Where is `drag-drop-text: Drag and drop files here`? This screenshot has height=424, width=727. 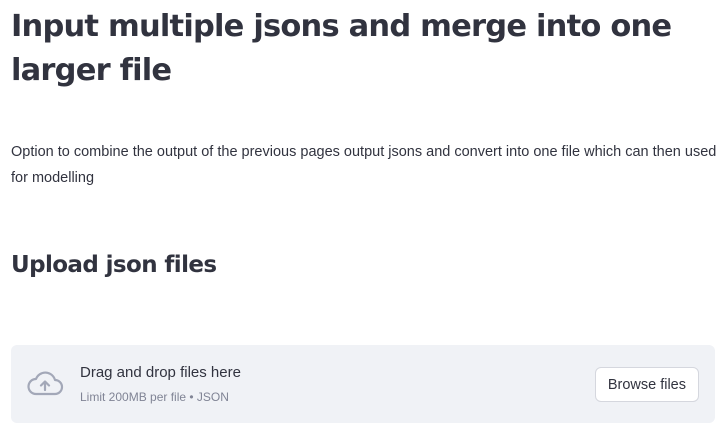 drag-drop-text: Drag and drop files here is located at coordinates (160, 372).